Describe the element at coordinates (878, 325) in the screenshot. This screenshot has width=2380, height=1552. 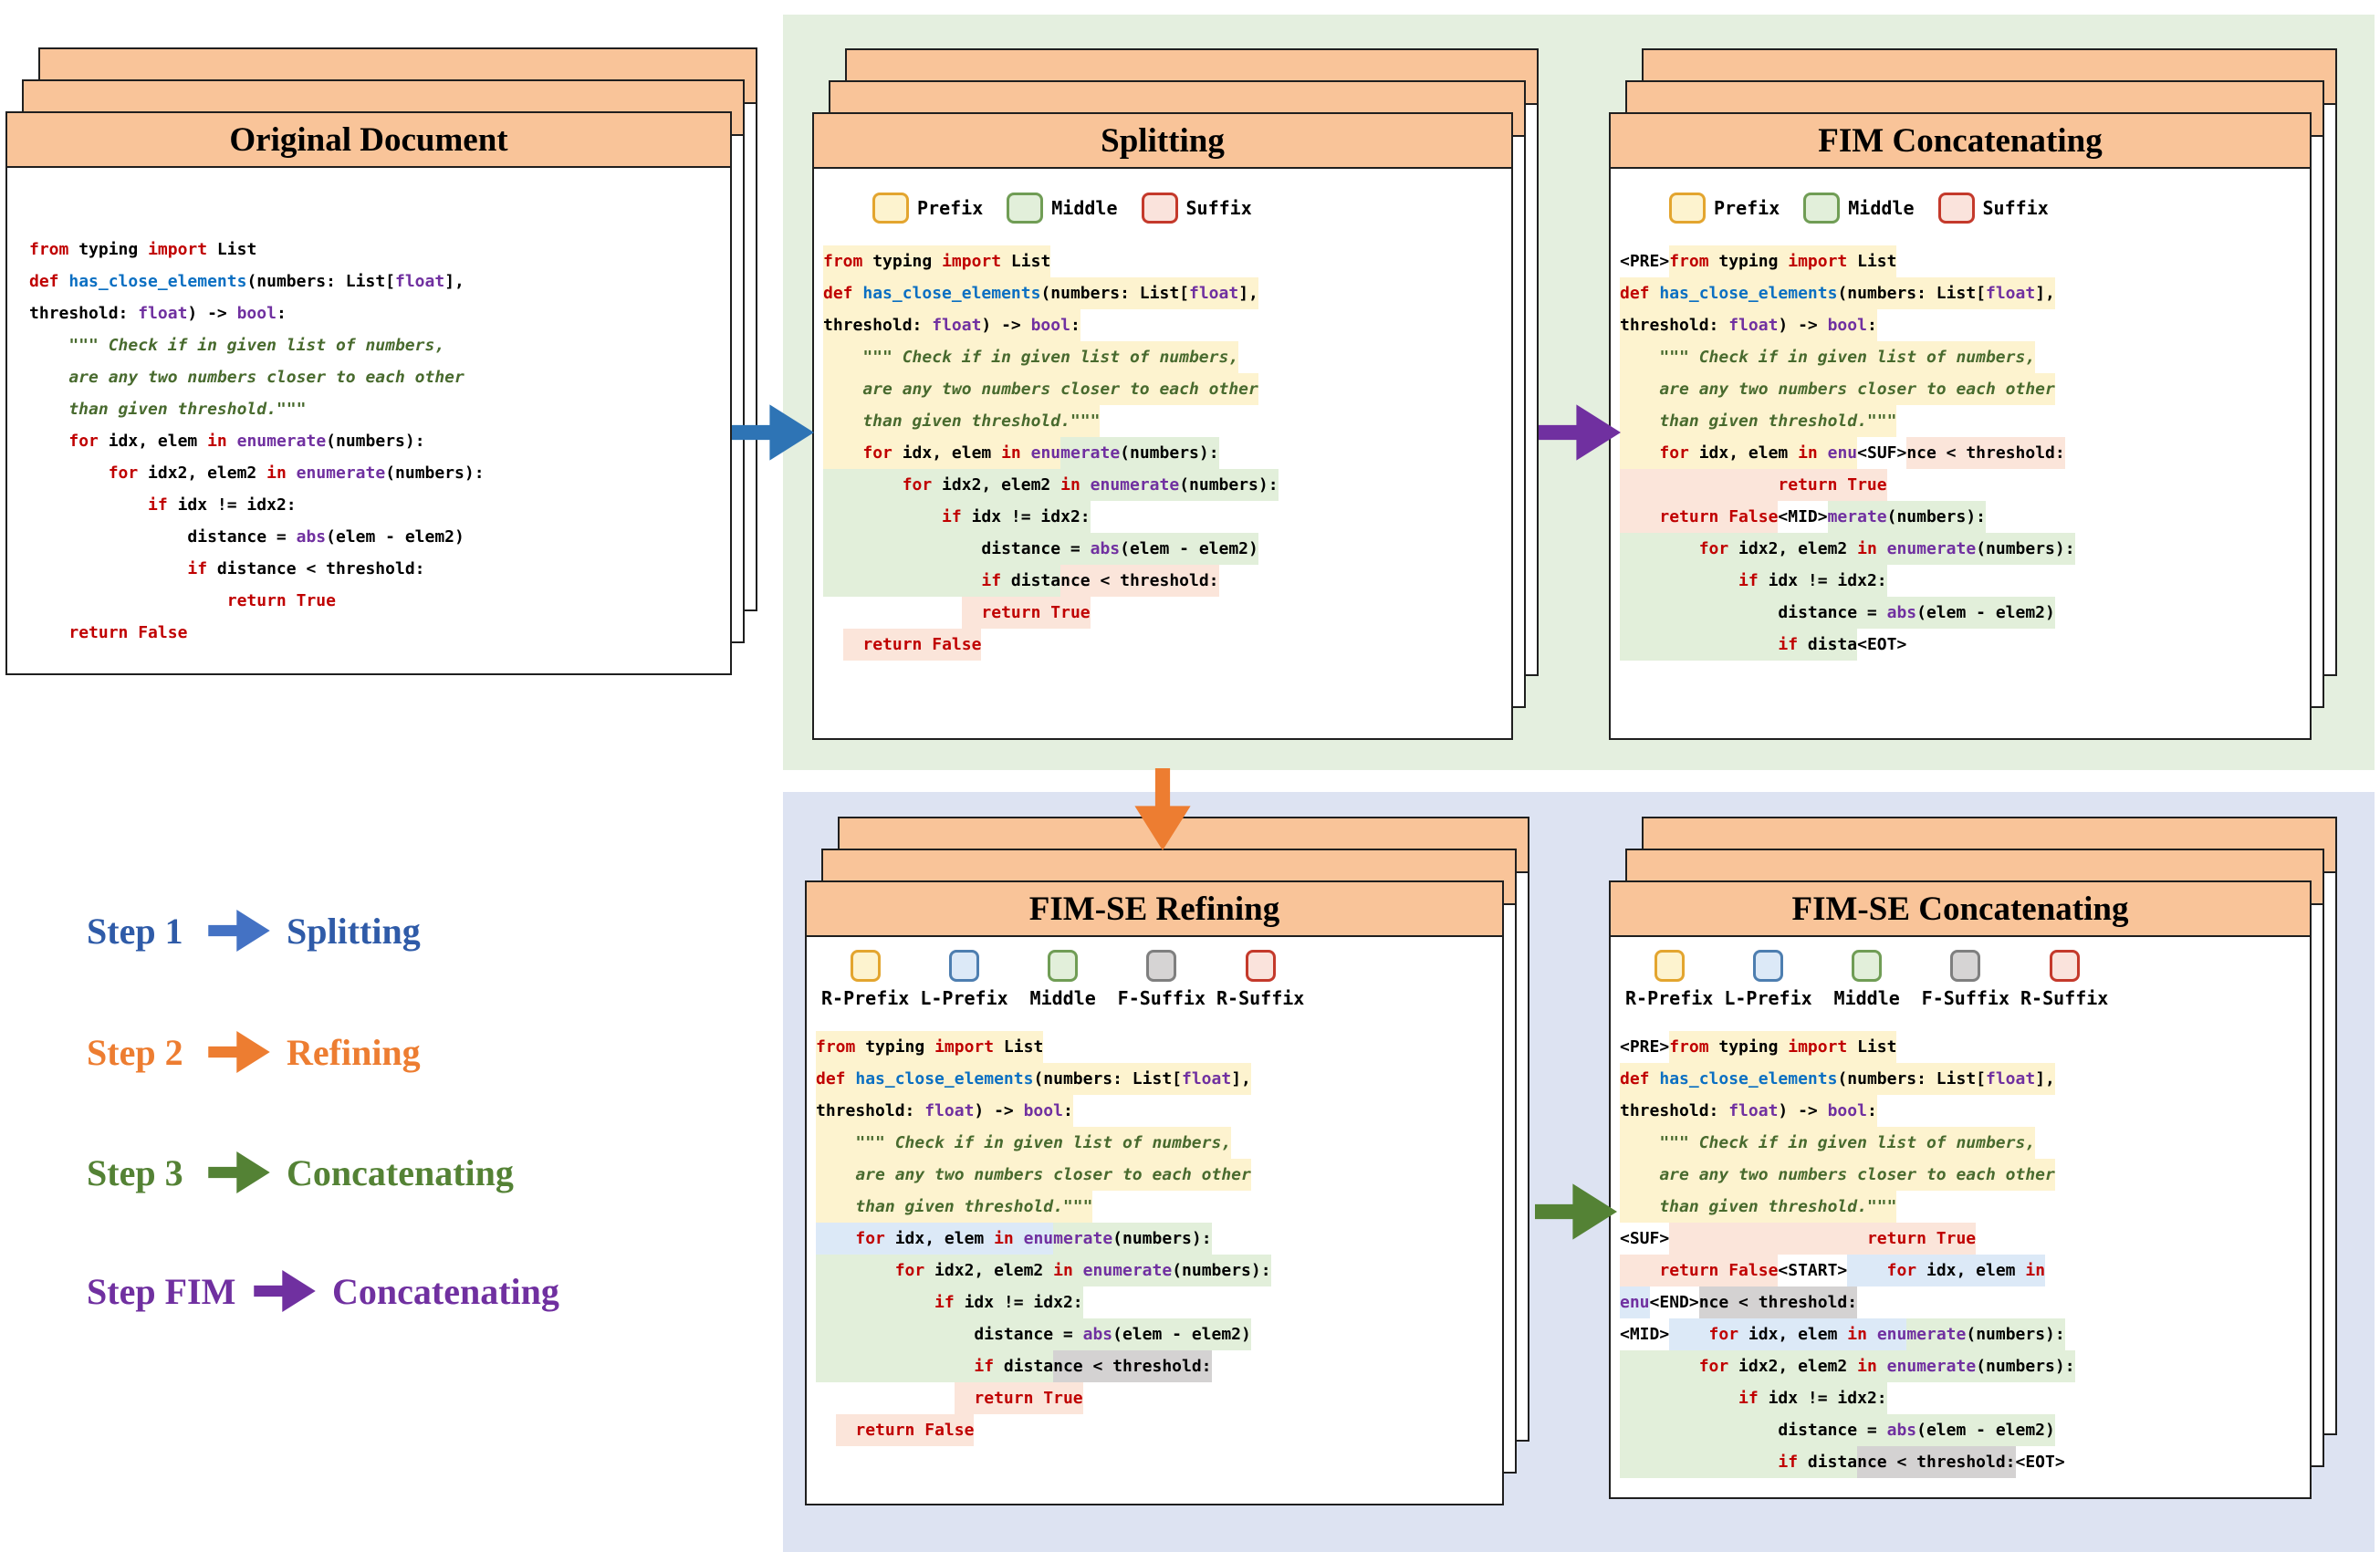
I see `code-segment: threshold:` at that location.